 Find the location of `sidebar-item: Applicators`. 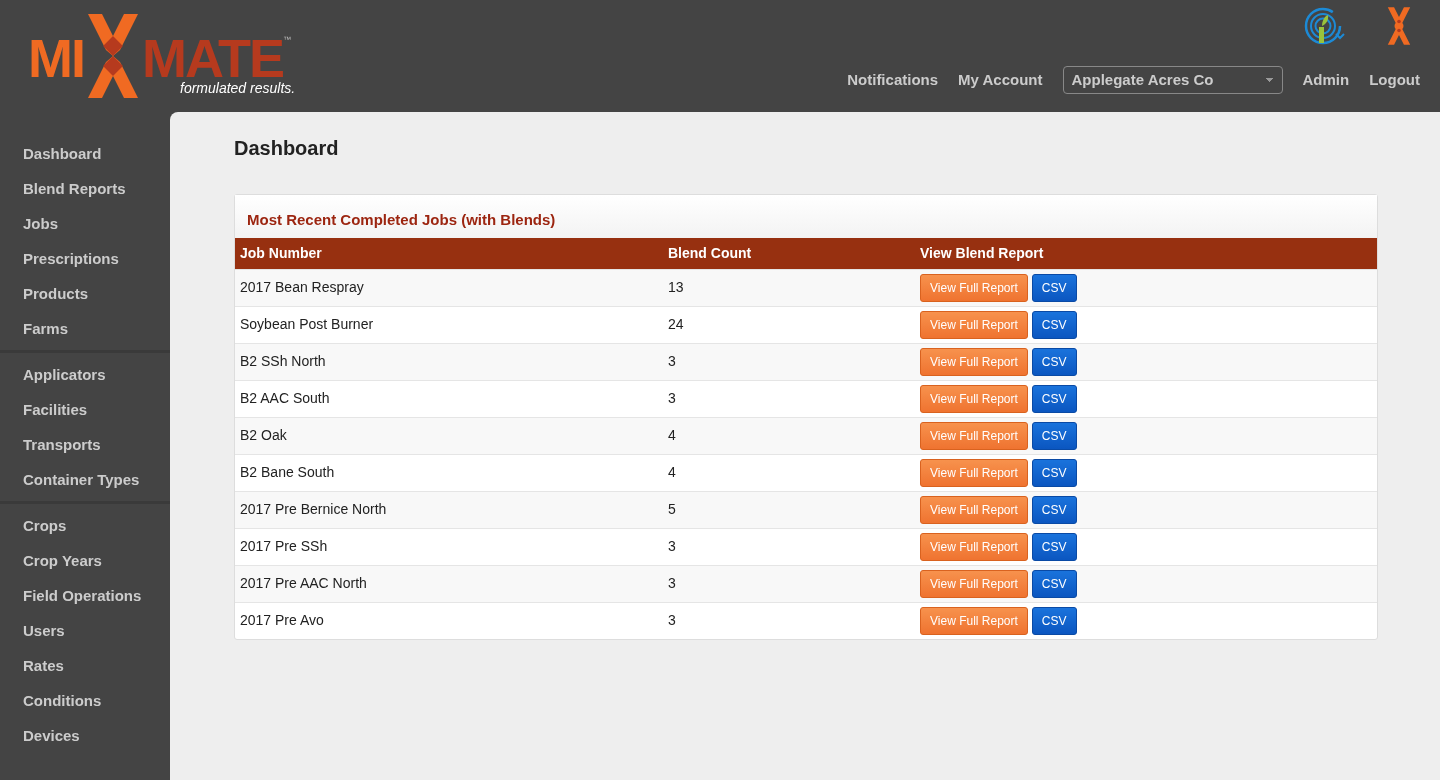

sidebar-item: Applicators is located at coordinates (85, 374).